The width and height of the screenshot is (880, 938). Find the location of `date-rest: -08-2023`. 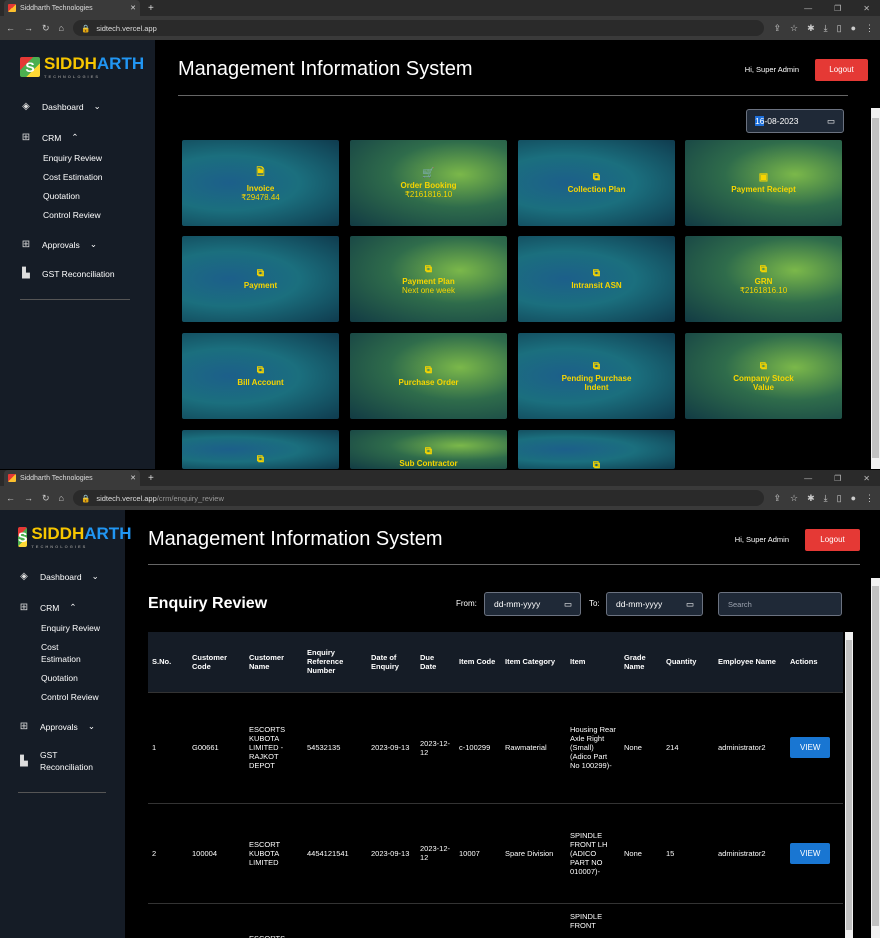

date-rest: -08-2023 is located at coordinates (781, 121).